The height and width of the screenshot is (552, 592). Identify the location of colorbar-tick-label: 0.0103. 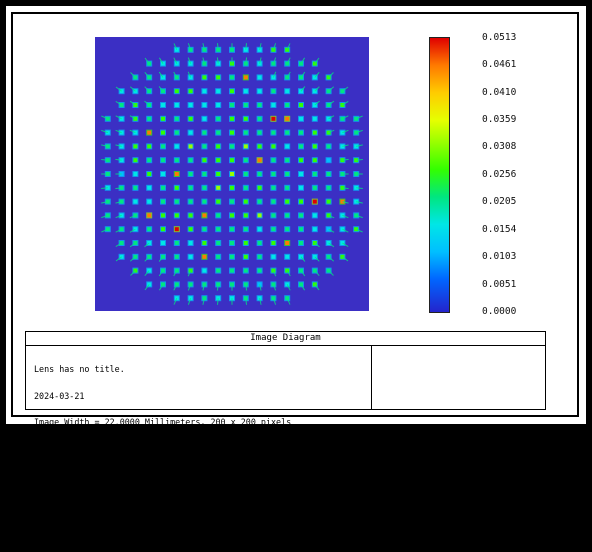
(499, 256).